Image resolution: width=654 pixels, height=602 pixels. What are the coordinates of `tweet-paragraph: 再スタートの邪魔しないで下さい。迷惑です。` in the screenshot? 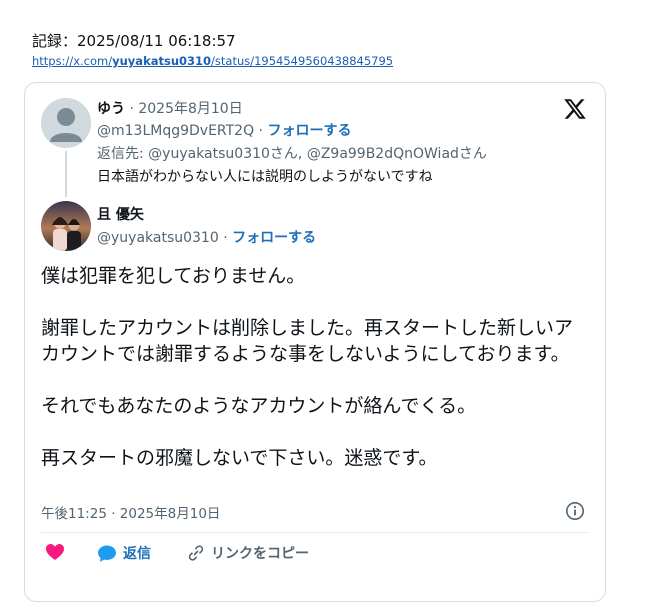 It's located at (239, 458).